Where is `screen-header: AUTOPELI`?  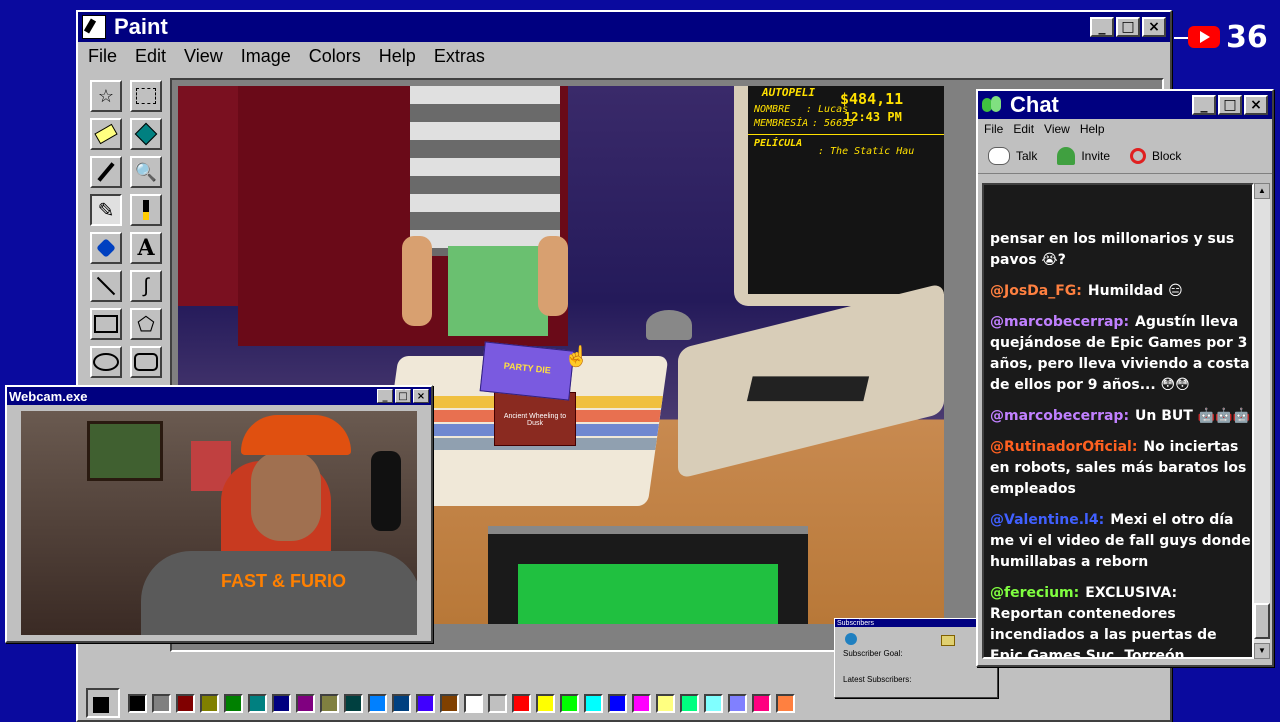 screen-header: AUTOPELI is located at coordinates (788, 92).